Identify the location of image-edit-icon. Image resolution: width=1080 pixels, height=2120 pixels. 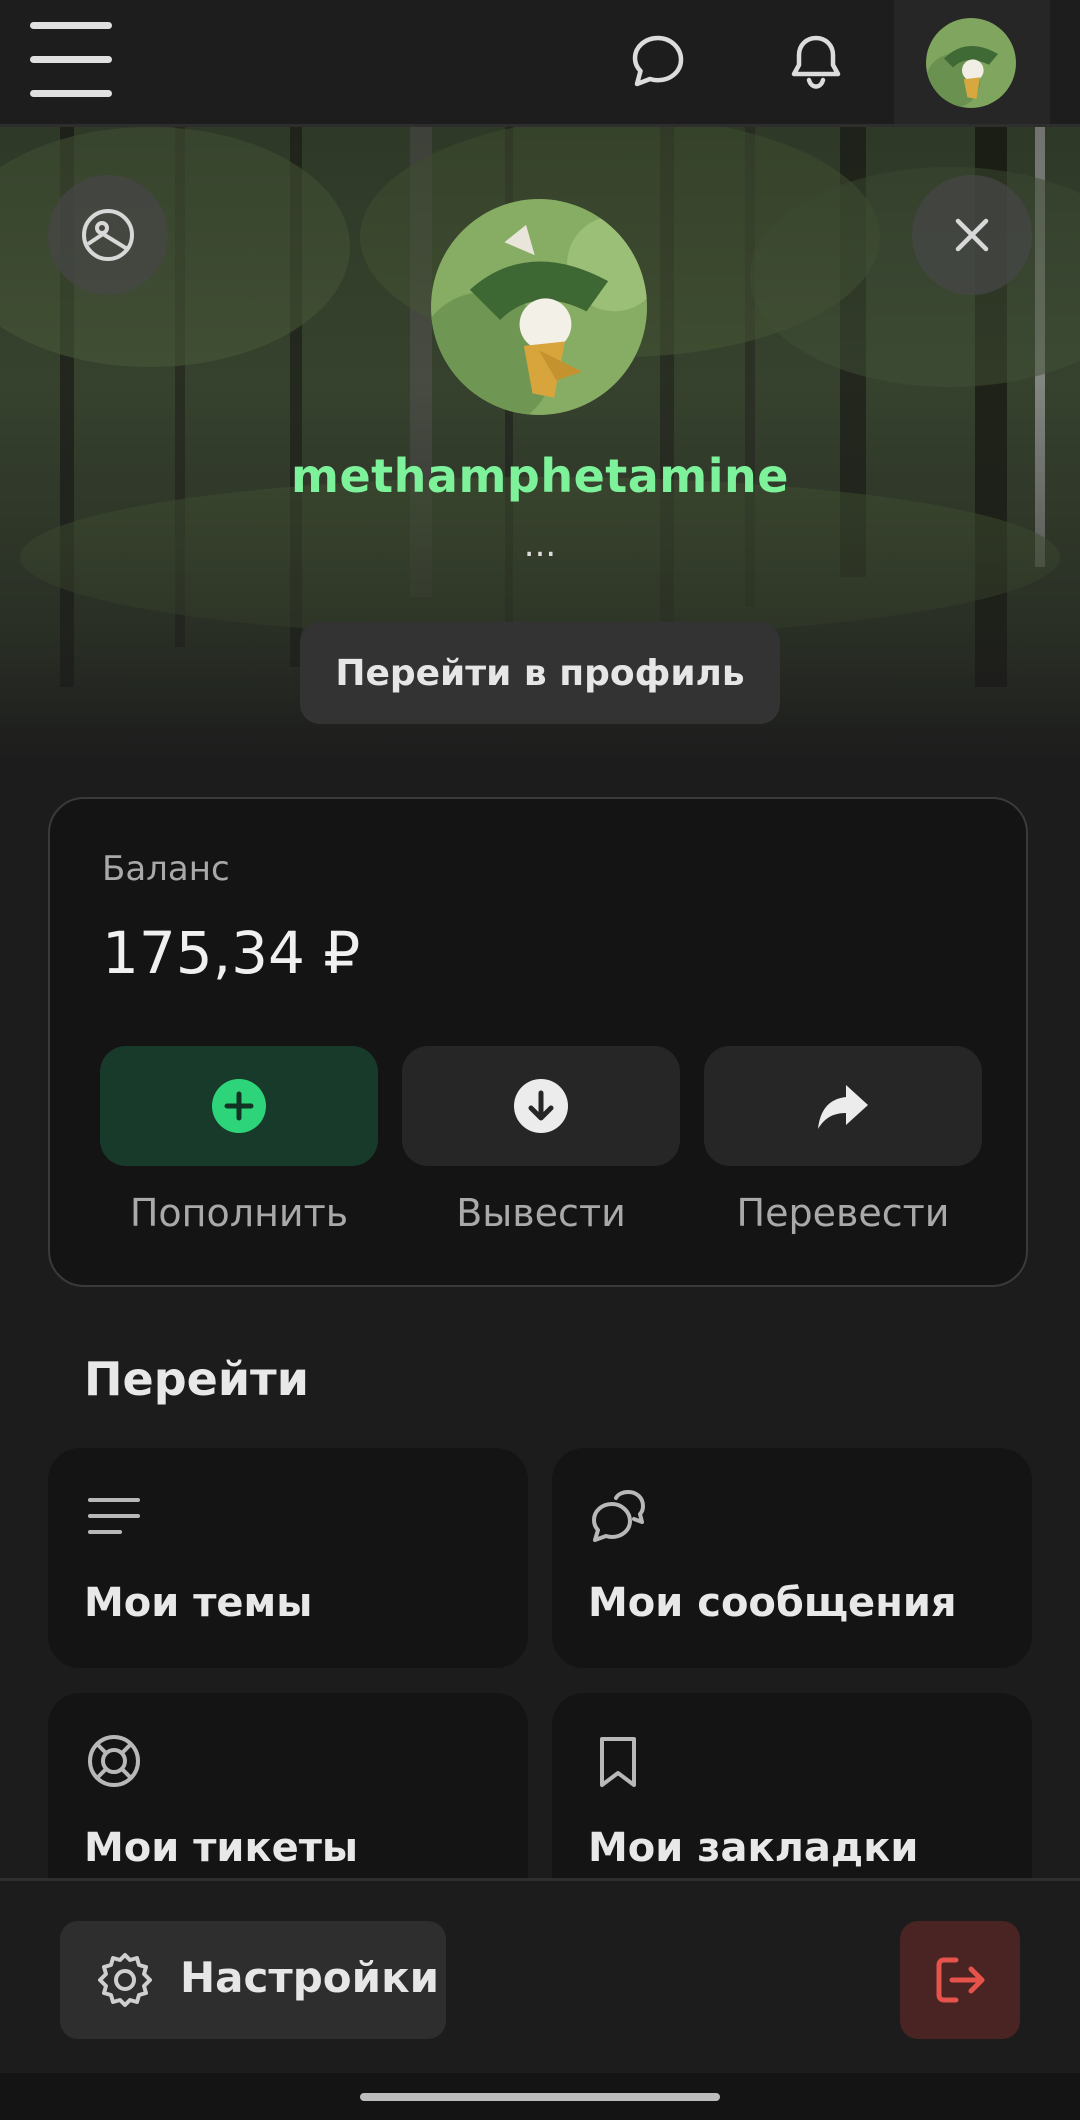
(108, 235).